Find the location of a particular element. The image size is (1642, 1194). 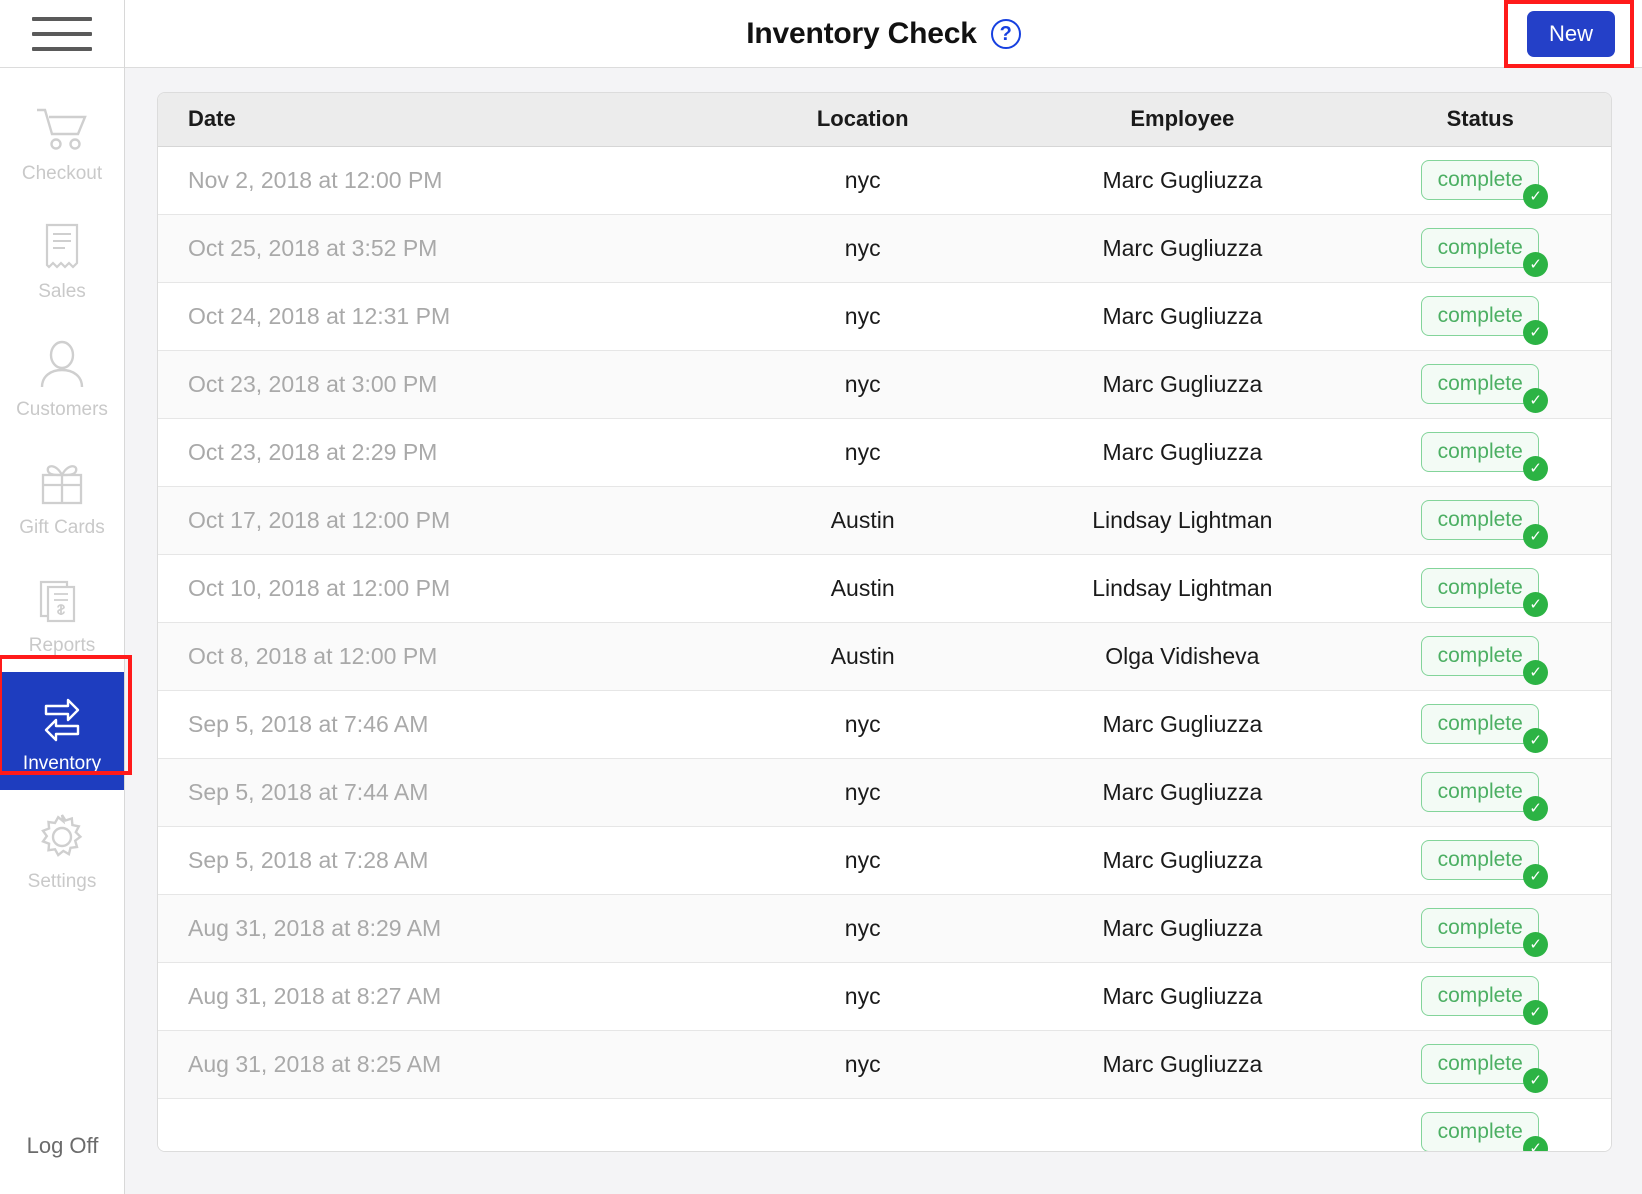

table-row: complete ✓ is located at coordinates (884, 1124).